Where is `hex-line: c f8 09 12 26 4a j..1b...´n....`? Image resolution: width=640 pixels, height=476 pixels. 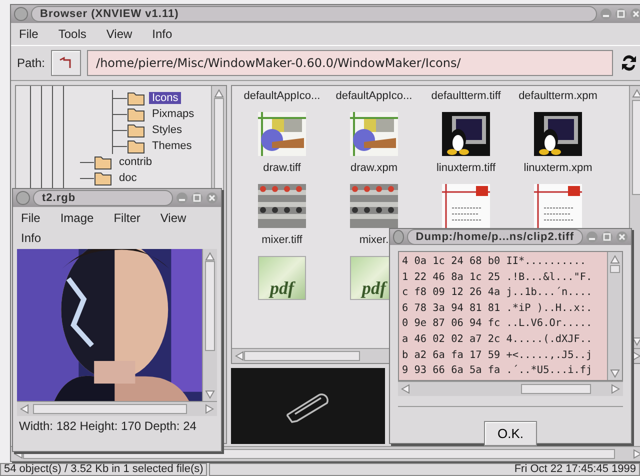 hex-line: c f8 09 12 26 4a j..1b...´n.... is located at coordinates (498, 293).